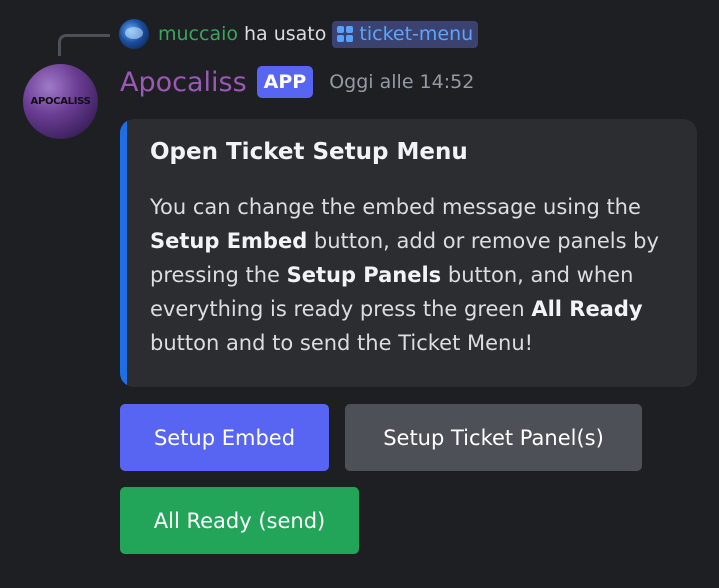 Image resolution: width=719 pixels, height=588 pixels. Describe the element at coordinates (183, 82) in the screenshot. I see `author-username: Apocaliss` at that location.